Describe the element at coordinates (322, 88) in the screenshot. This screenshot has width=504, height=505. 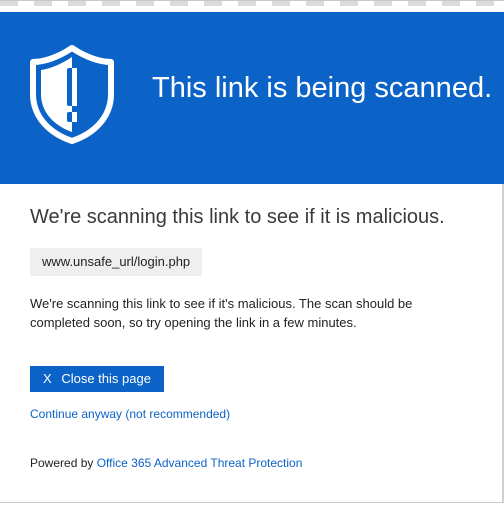
I see `banner-title: This link is being scanned.` at that location.